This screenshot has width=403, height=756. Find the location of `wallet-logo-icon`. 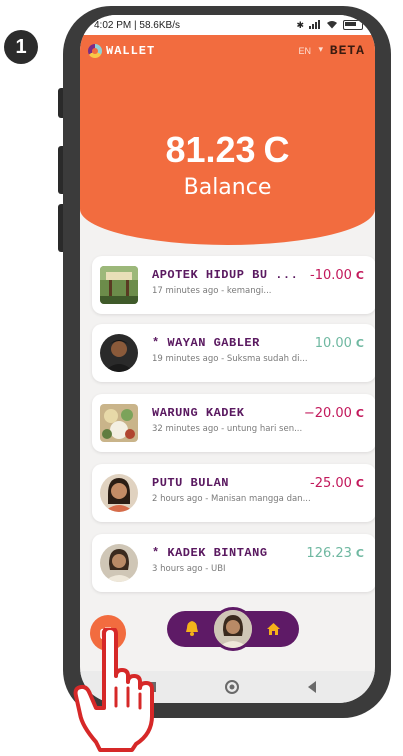

wallet-logo-icon is located at coordinates (95, 51).